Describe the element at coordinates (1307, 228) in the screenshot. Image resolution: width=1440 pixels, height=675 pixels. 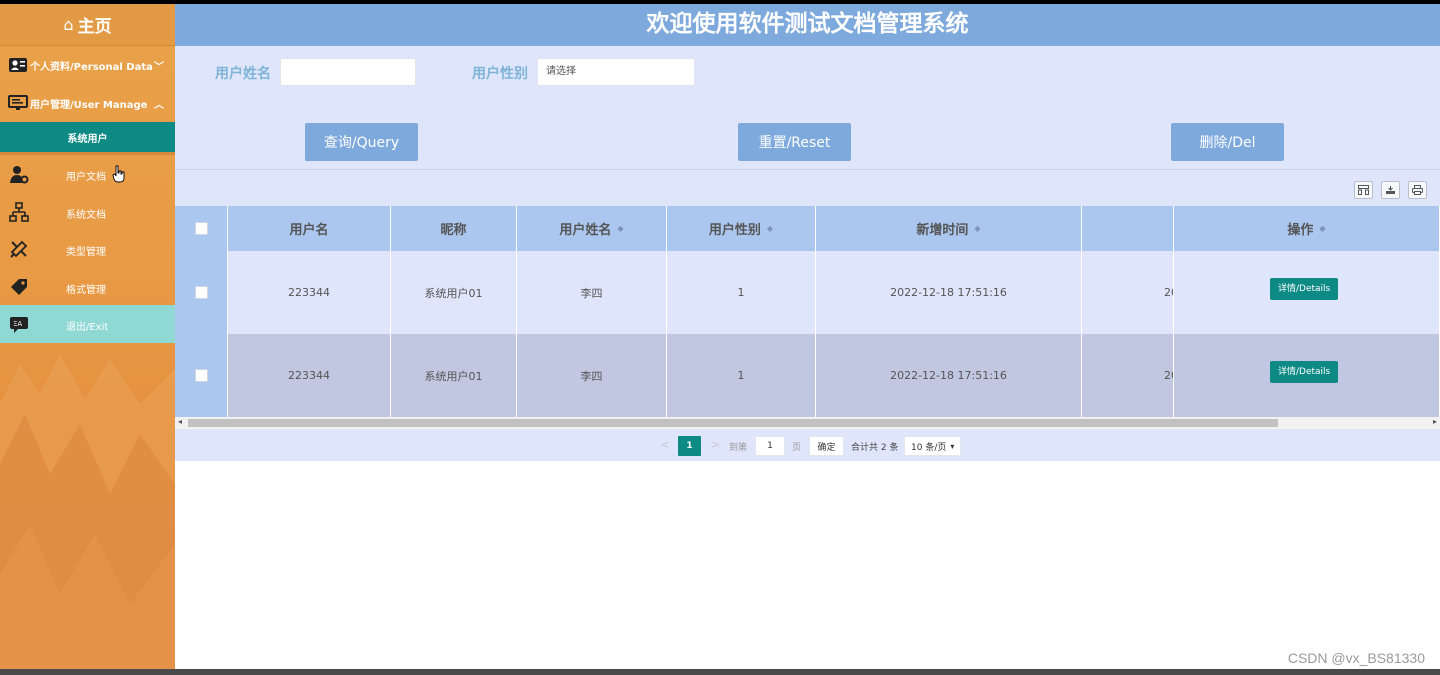
I see `col-actions: 操作 ◆` at that location.